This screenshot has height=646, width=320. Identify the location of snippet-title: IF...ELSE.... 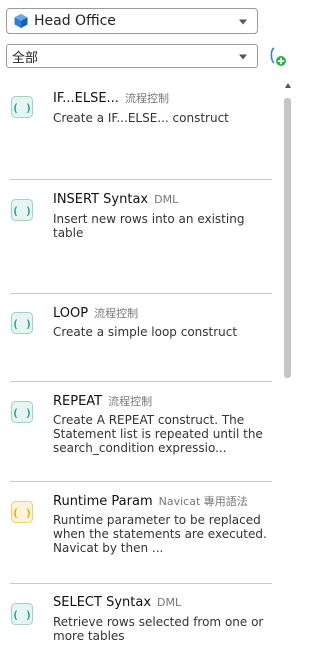
(86, 98).